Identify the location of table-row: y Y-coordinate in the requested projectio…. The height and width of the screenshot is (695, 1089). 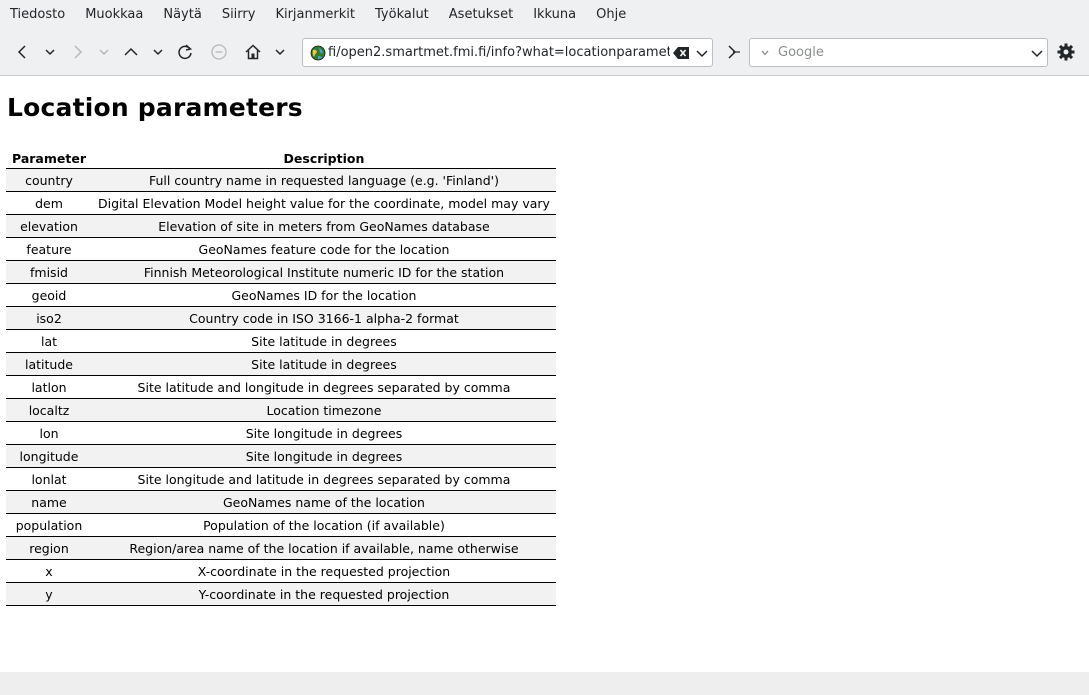
(281, 594).